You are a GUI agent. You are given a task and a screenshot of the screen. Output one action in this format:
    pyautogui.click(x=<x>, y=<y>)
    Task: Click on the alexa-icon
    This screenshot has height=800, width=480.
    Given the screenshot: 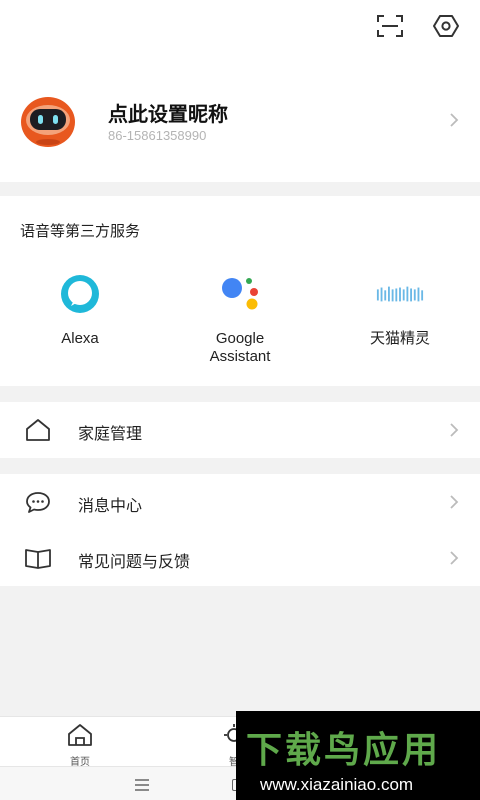 What is the action you would take?
    pyautogui.click(x=80, y=294)
    